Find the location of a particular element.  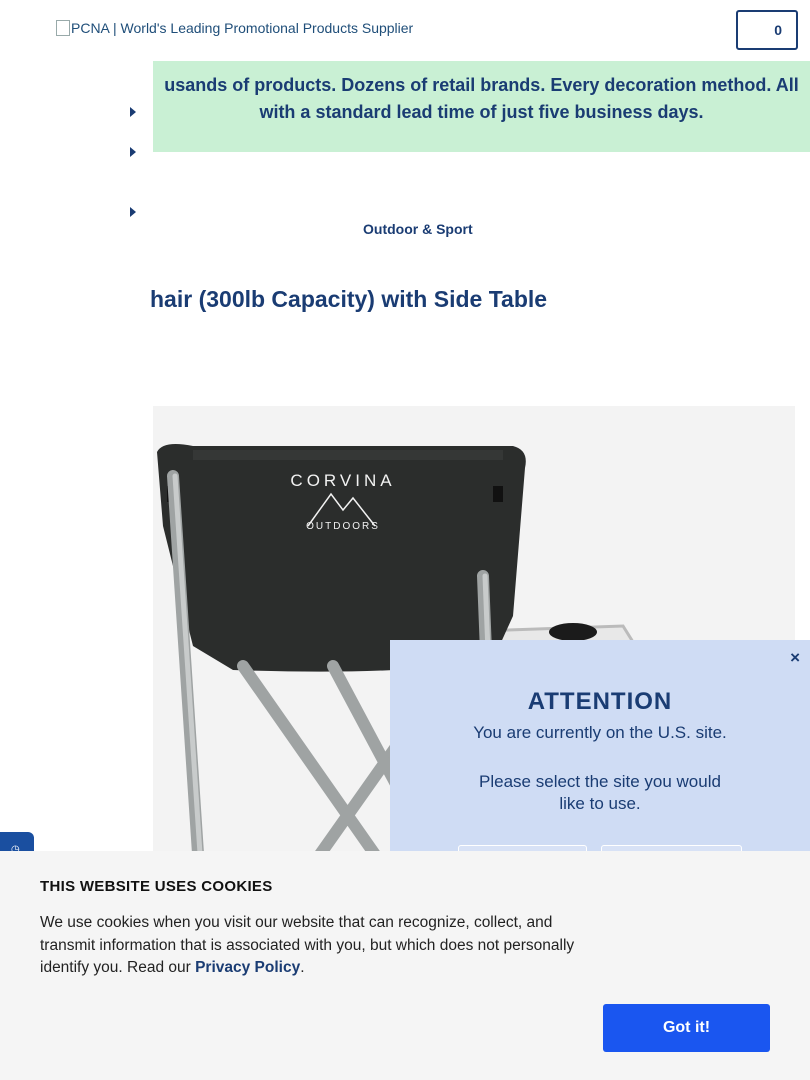

cookie-tail: . is located at coordinates (302, 967).